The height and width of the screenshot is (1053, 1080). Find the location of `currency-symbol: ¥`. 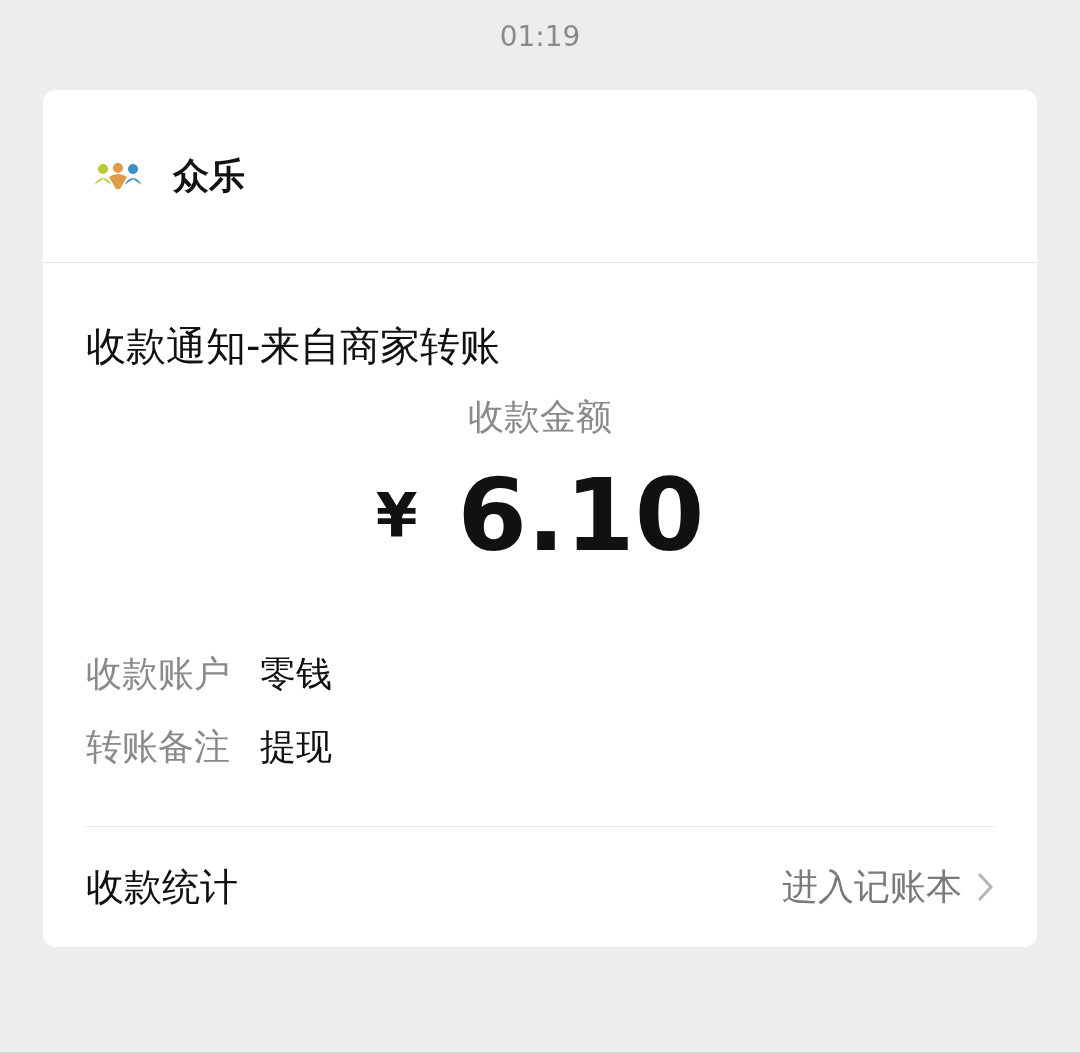

currency-symbol: ¥ is located at coordinates (396, 515).